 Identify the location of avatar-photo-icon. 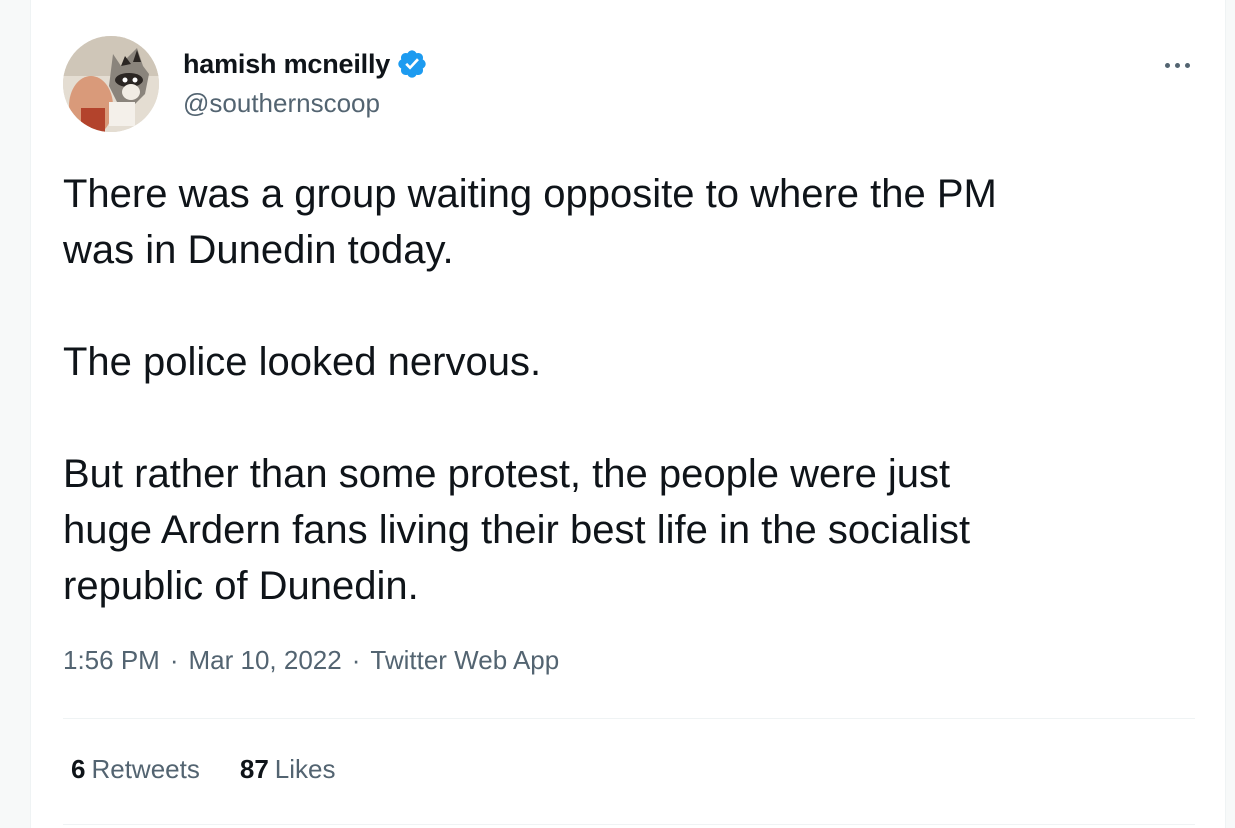
(111, 84).